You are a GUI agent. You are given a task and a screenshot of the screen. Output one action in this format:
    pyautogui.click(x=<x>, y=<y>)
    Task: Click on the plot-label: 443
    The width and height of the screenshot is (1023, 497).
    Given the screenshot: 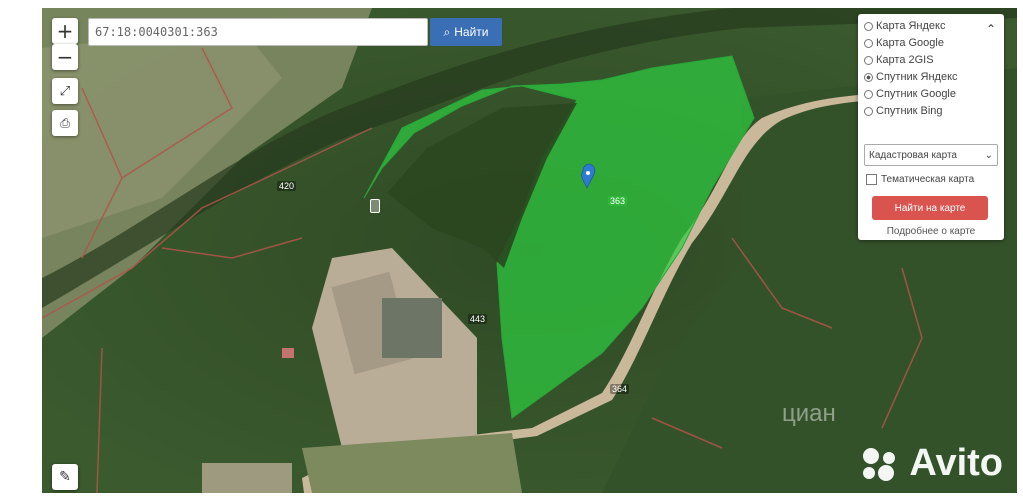 What is the action you would take?
    pyautogui.click(x=478, y=319)
    